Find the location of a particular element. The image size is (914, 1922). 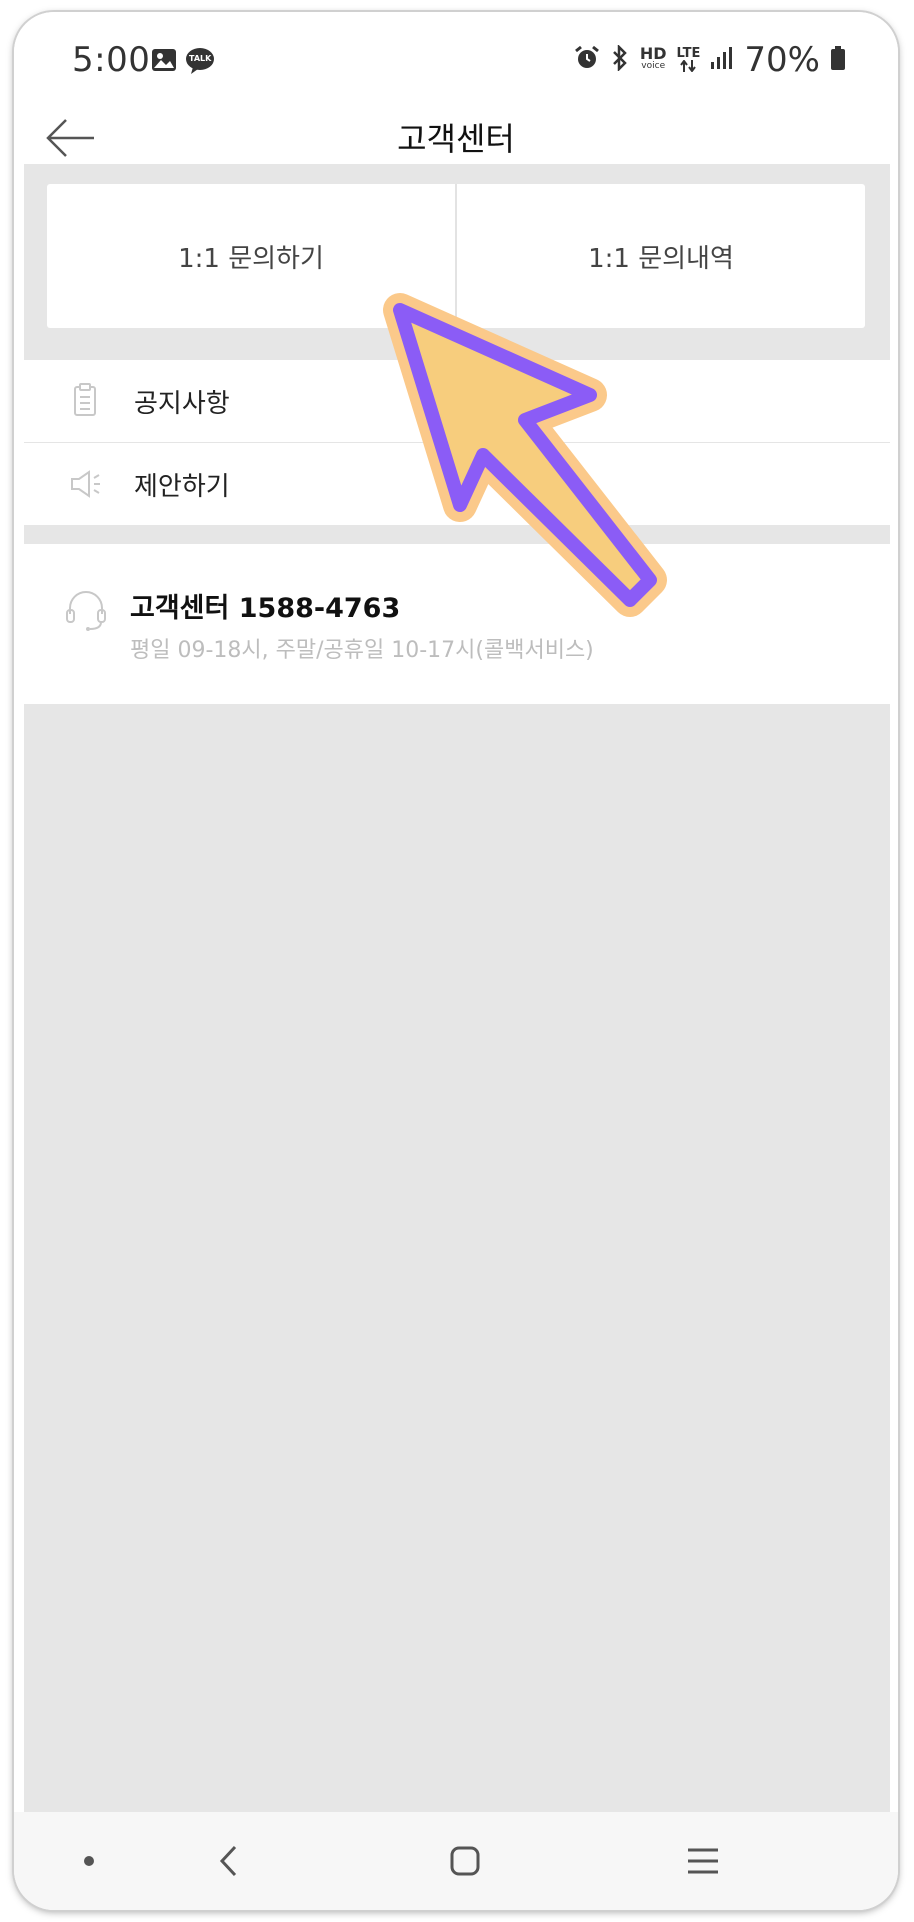

hd-voice-icon: HD voice is located at coordinates (653, 58).